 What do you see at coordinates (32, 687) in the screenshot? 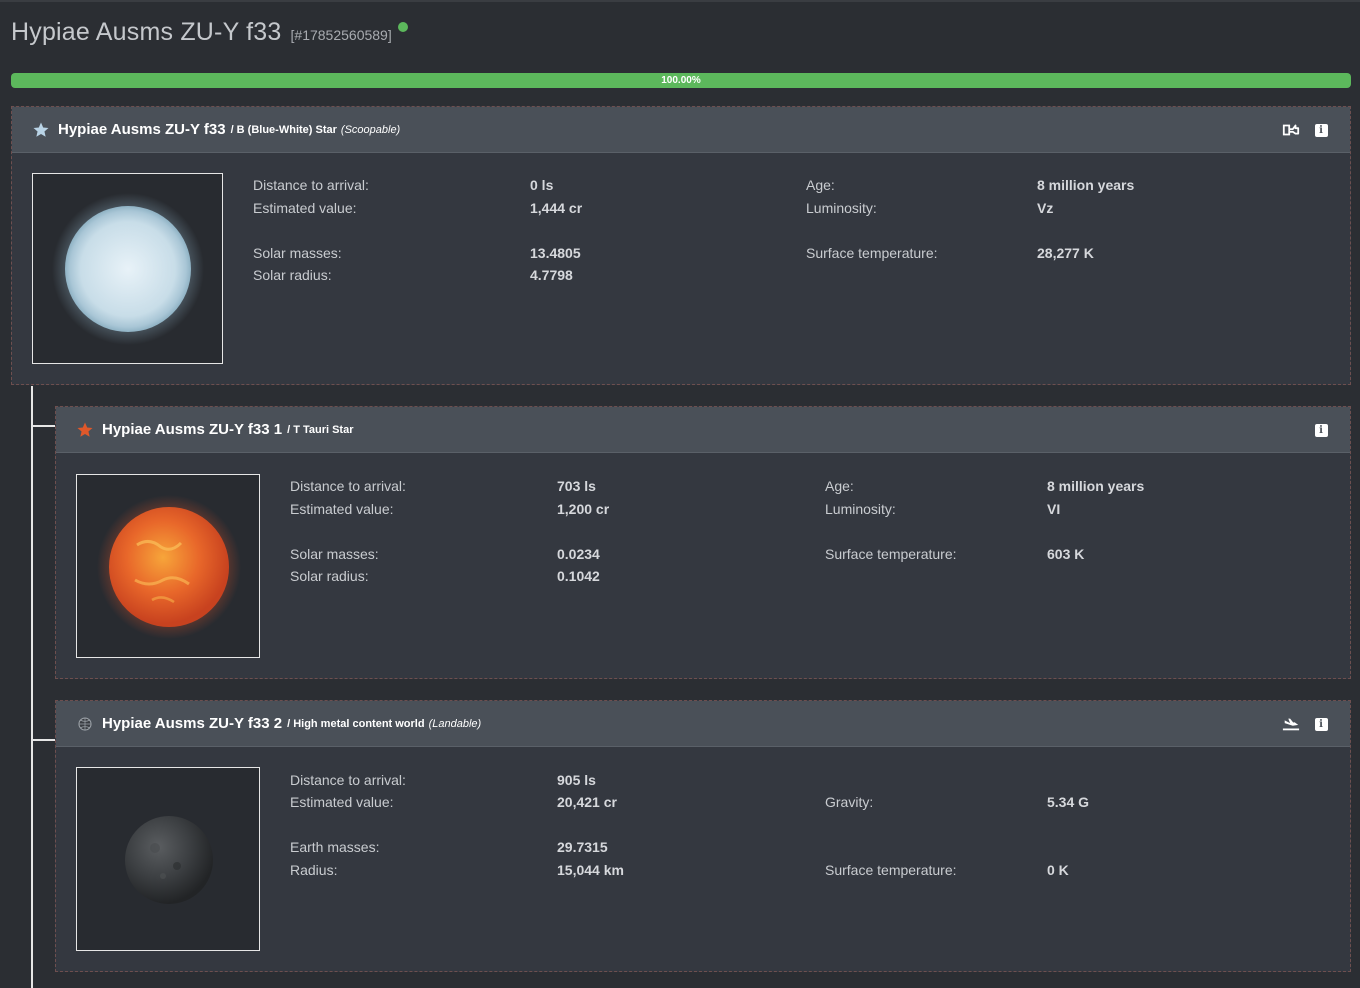
I see `tree-trunk` at bounding box center [32, 687].